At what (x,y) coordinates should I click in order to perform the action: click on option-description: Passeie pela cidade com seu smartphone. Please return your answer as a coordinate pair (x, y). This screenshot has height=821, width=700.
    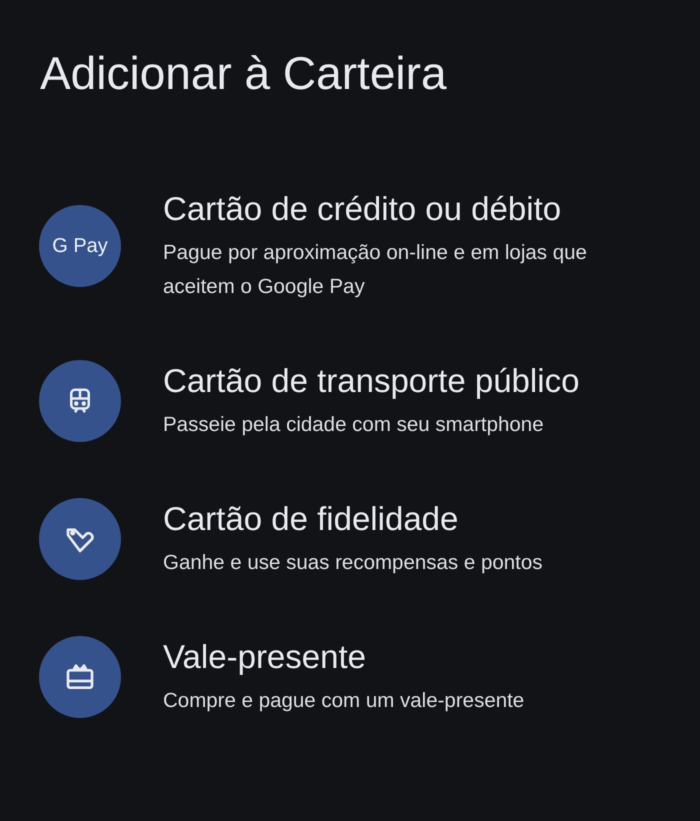
    Looking at the image, I should click on (354, 425).